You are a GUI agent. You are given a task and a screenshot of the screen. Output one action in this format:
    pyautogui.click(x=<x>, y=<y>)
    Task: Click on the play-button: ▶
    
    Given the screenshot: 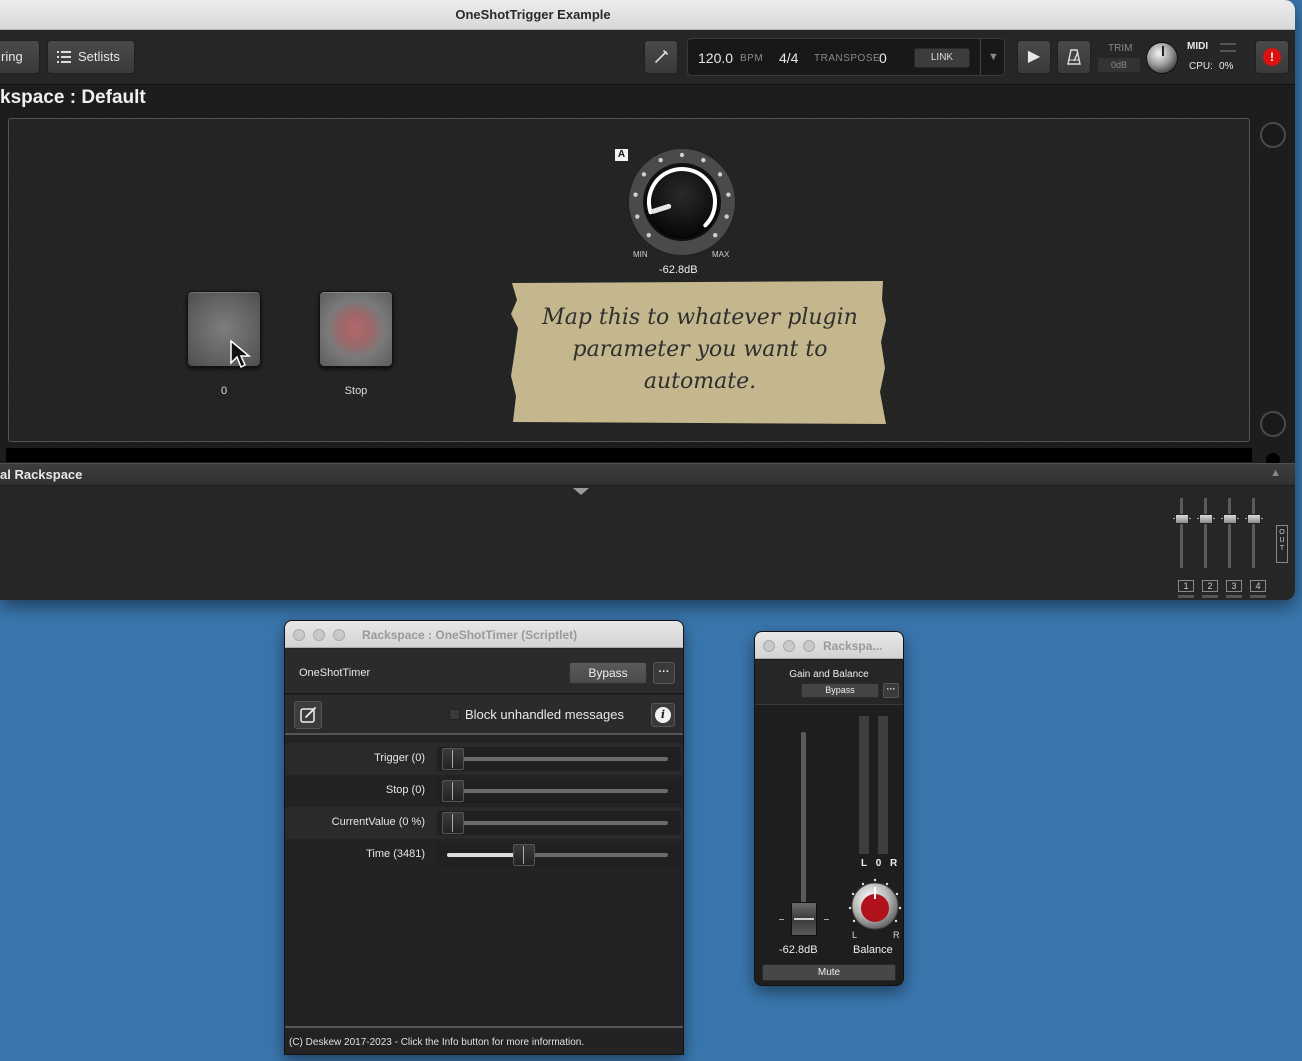 What is the action you would take?
    pyautogui.click(x=1034, y=57)
    